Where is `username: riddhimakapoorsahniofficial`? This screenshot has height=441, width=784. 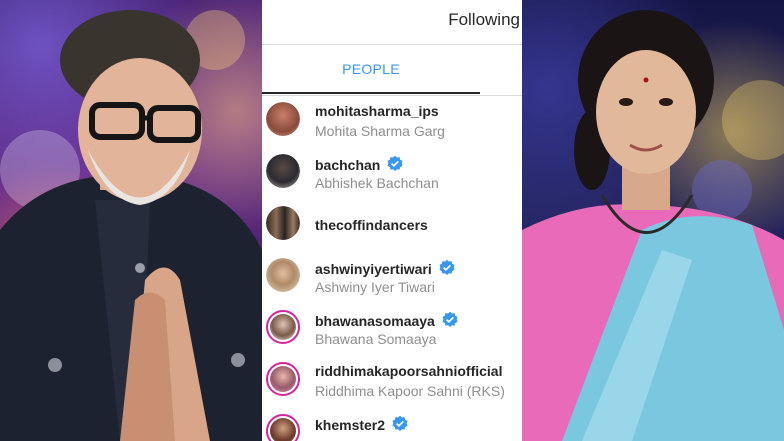 username: riddhimakapoorsahniofficial is located at coordinates (408, 371).